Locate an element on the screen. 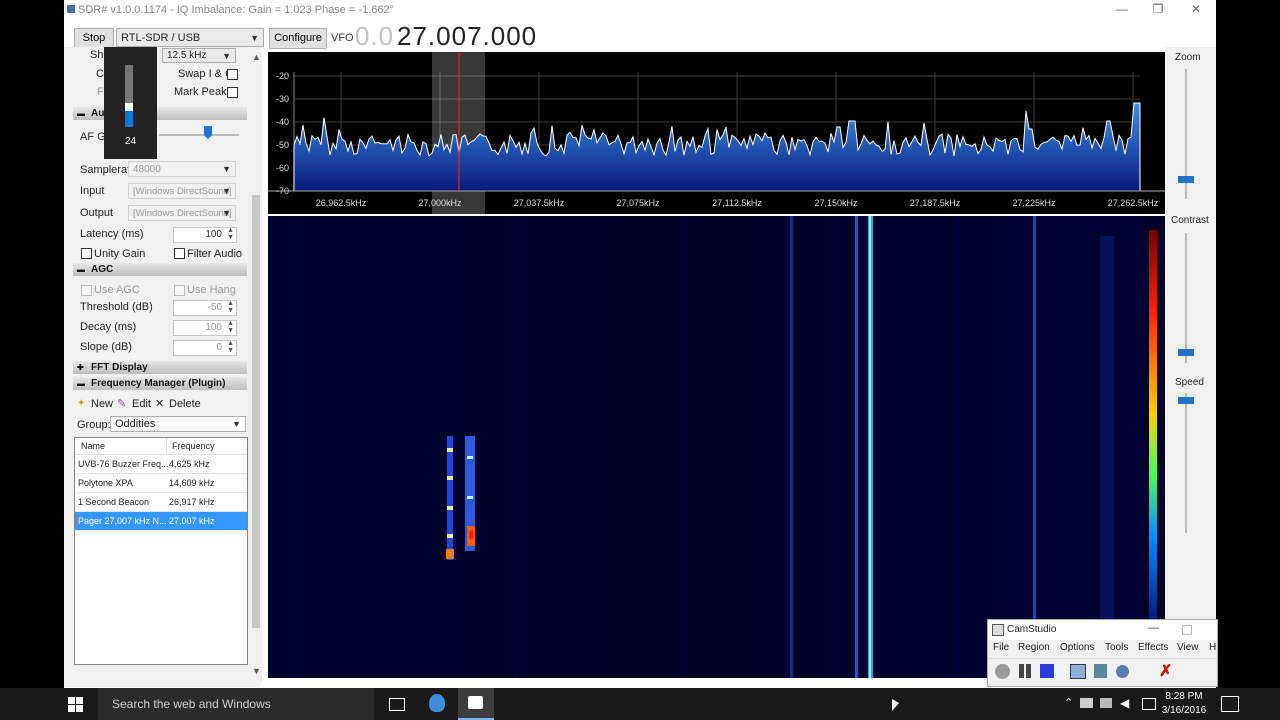 The height and width of the screenshot is (720, 1280). annotation-icon: ✗ is located at coordinates (1165, 671).